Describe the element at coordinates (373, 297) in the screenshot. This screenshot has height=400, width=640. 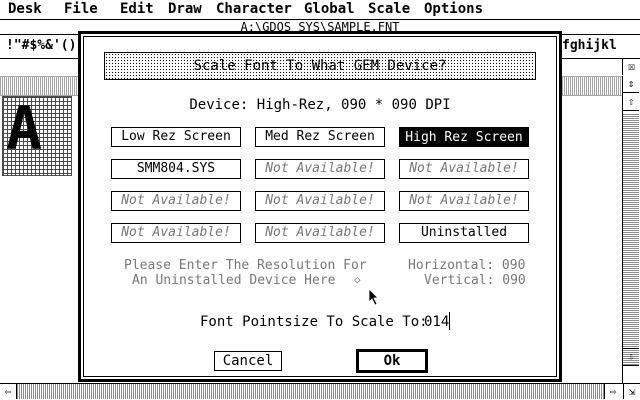
I see `mouse-pointer-icon` at that location.